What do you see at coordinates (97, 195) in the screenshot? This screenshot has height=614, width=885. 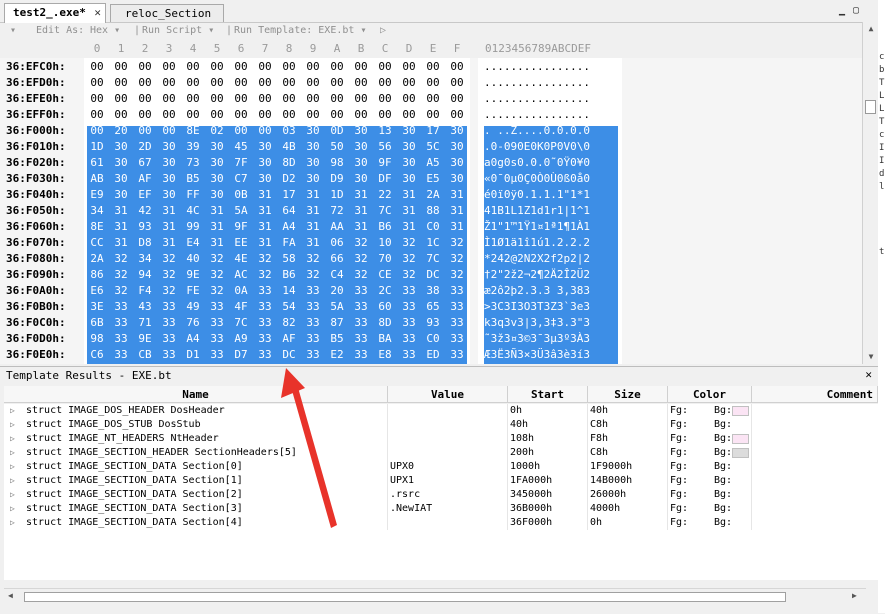 I see `hex-byte: E9` at bounding box center [97, 195].